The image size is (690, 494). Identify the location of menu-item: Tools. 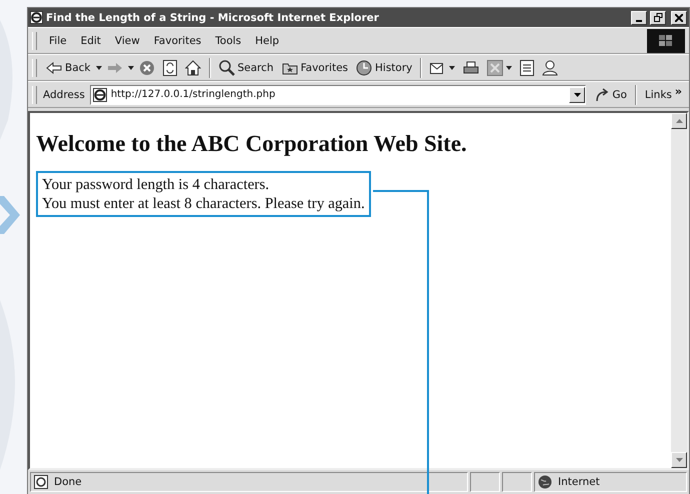
(228, 40).